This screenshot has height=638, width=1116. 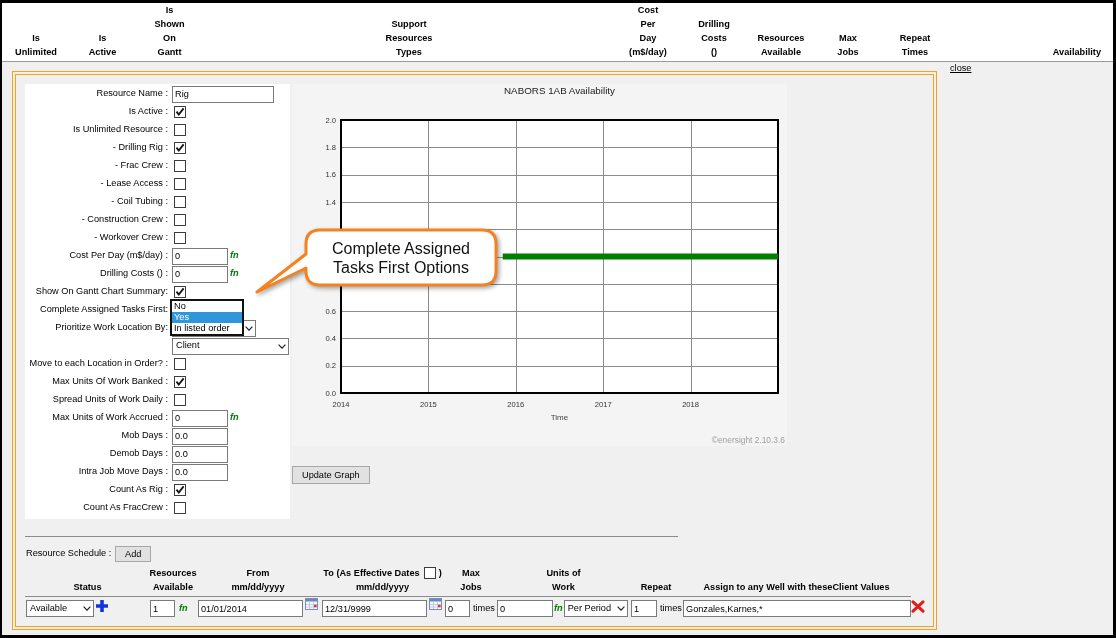 I want to click on column-header: From mm/dd/yyyy, so click(x=258, y=580).